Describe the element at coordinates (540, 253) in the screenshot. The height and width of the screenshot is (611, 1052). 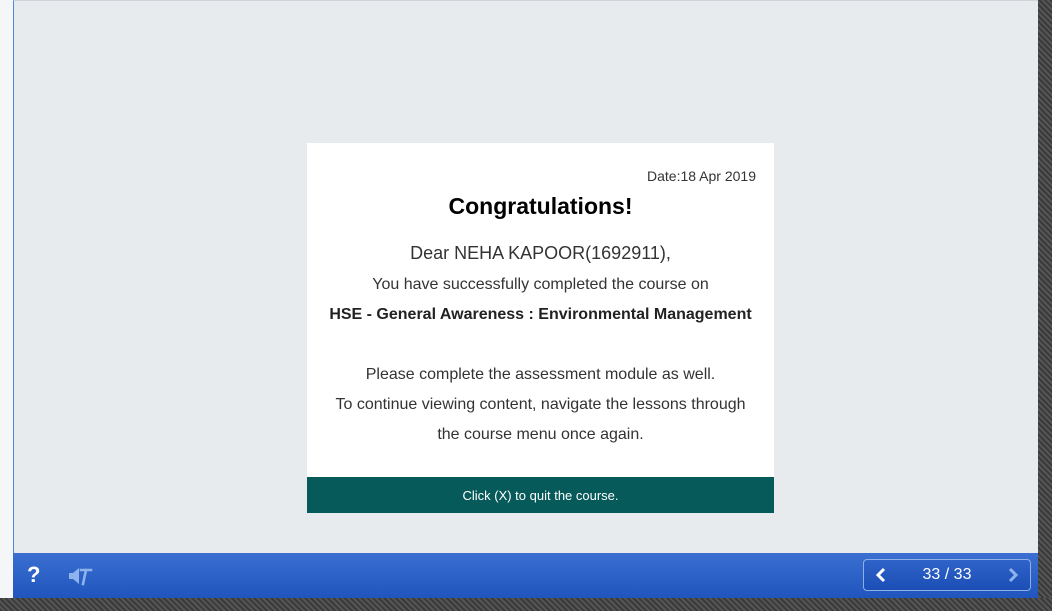
I see `greeting-text: Dear NEHA KAPOOR(1692911),` at that location.